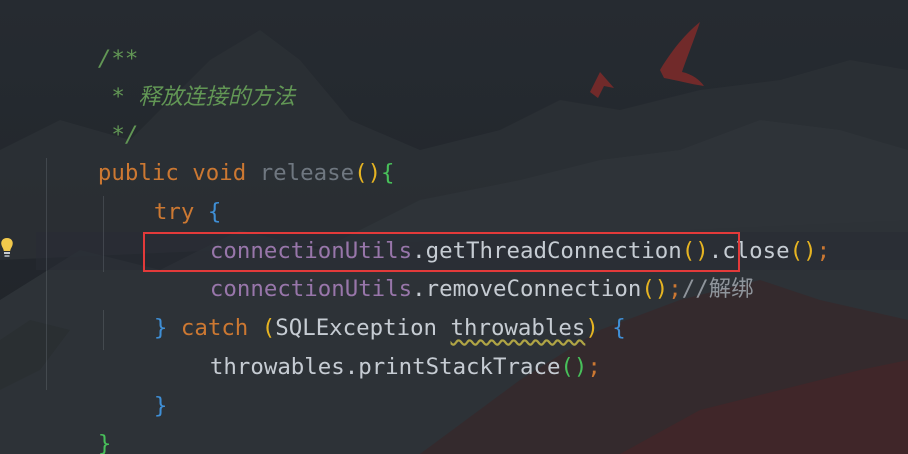 The width and height of the screenshot is (908, 454). I want to click on code-line-9: throwables.printStackTrace();, so click(378, 345).